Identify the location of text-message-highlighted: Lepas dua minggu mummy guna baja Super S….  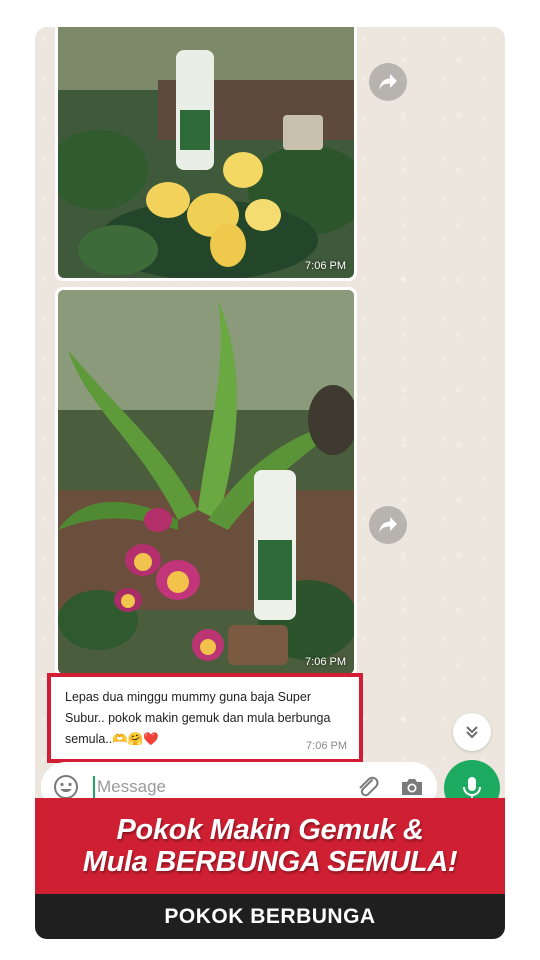
(205, 718).